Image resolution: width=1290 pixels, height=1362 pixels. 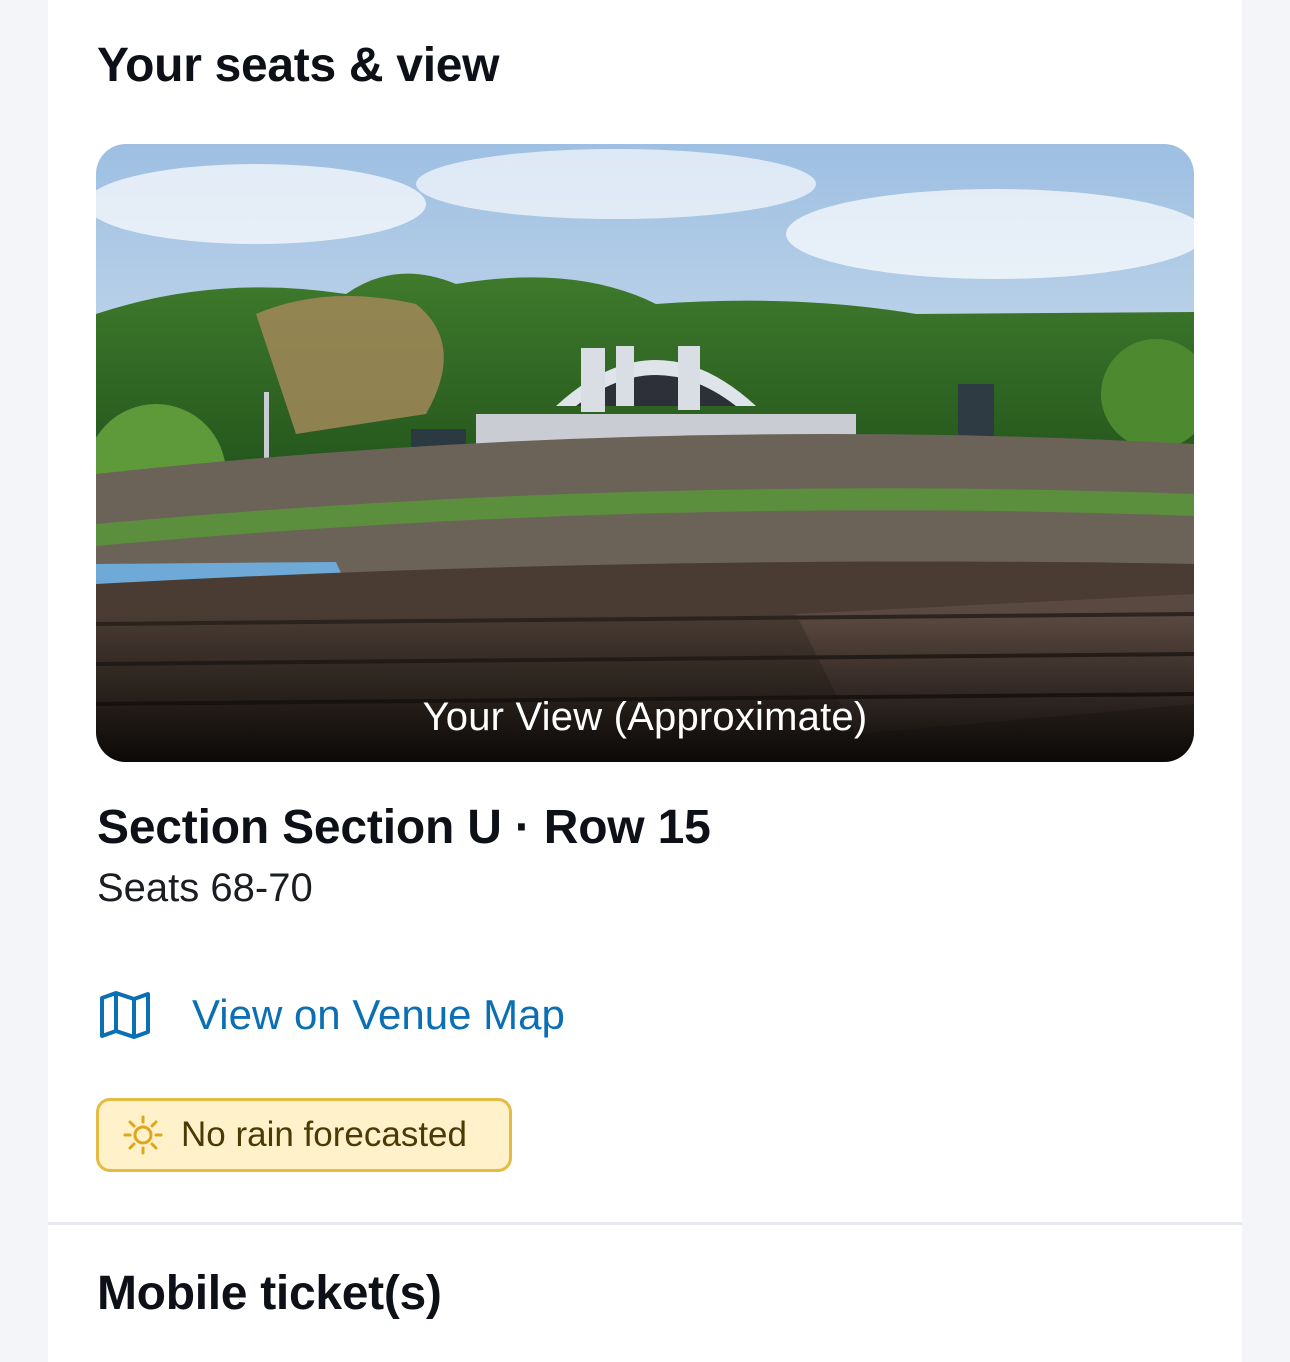 I want to click on view-caption: Your View (Approximate), so click(x=645, y=717).